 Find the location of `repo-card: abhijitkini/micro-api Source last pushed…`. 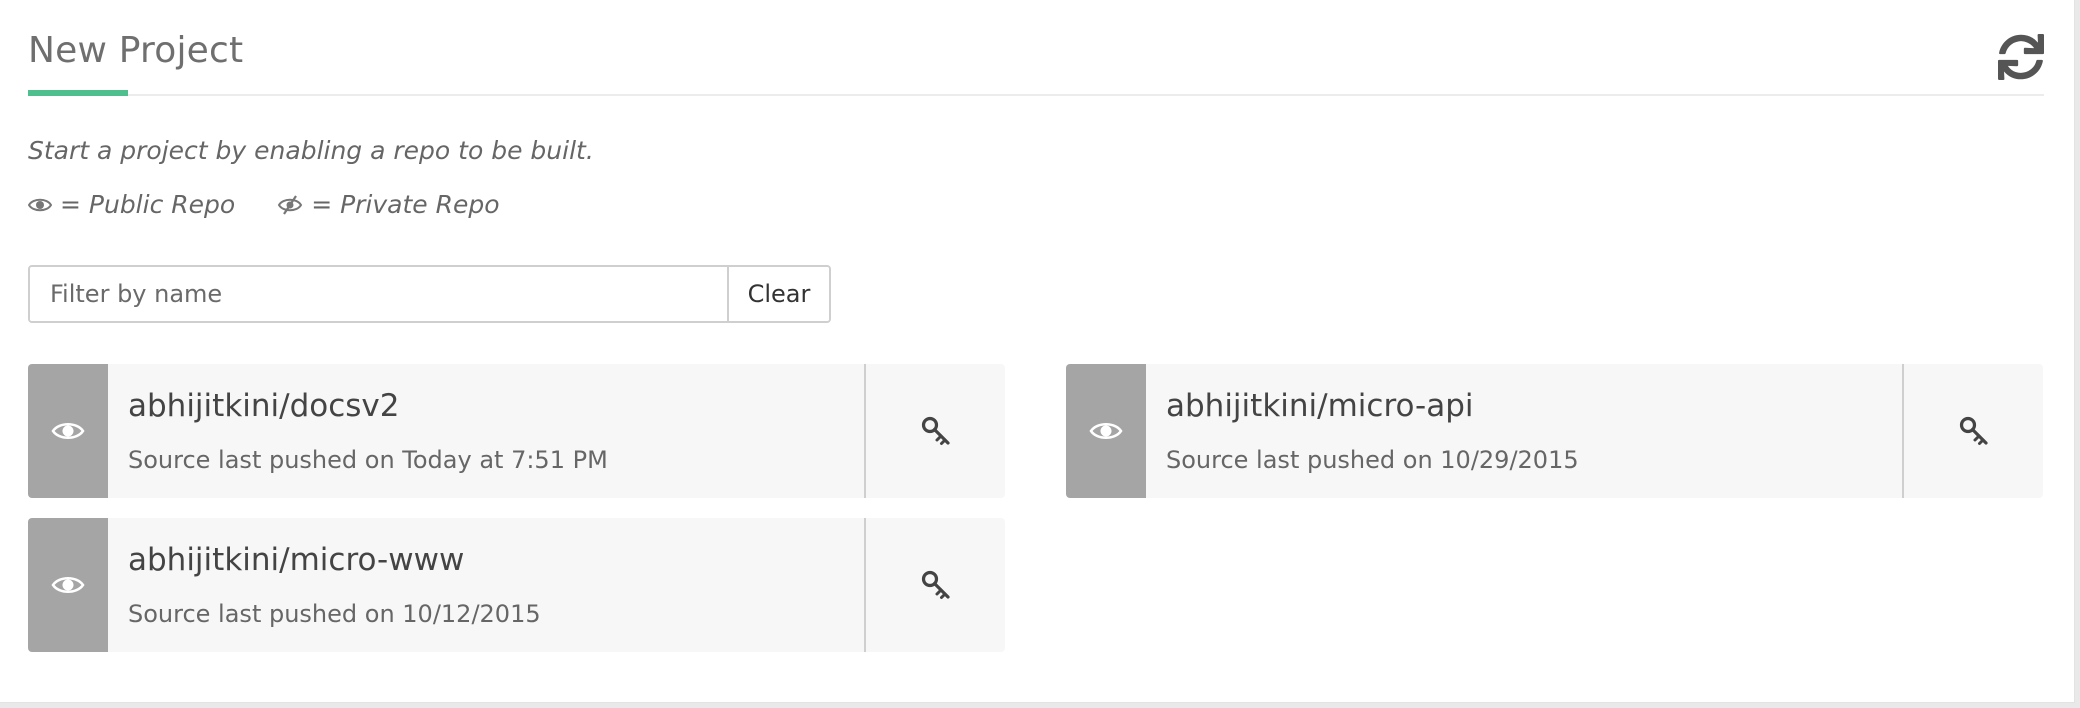

repo-card: abhijitkini/micro-api Source last pushed… is located at coordinates (1554, 431).